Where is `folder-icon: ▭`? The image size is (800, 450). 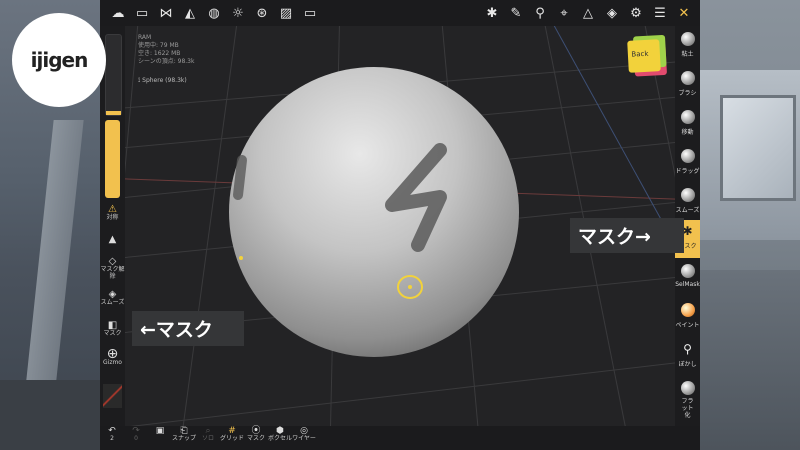
folder-icon: ▭ is located at coordinates (142, 13).